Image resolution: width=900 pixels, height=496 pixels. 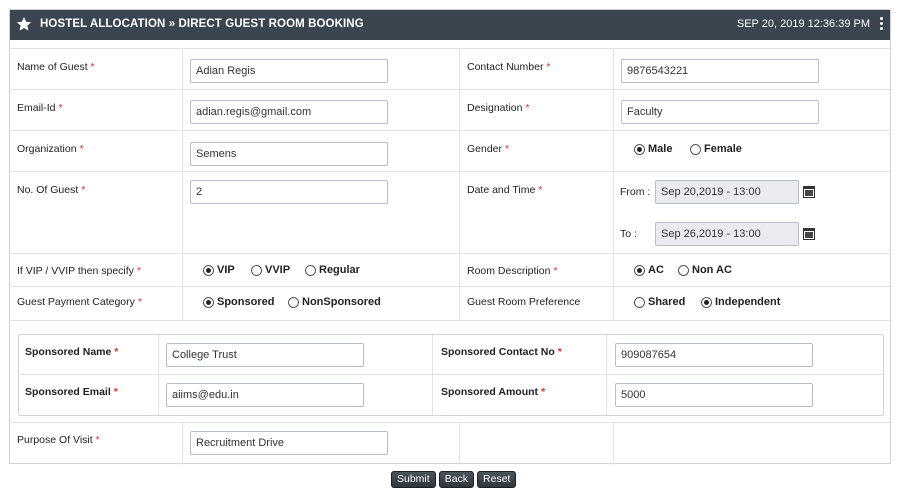 I want to click on organization-label: Organization *, so click(x=50, y=149).